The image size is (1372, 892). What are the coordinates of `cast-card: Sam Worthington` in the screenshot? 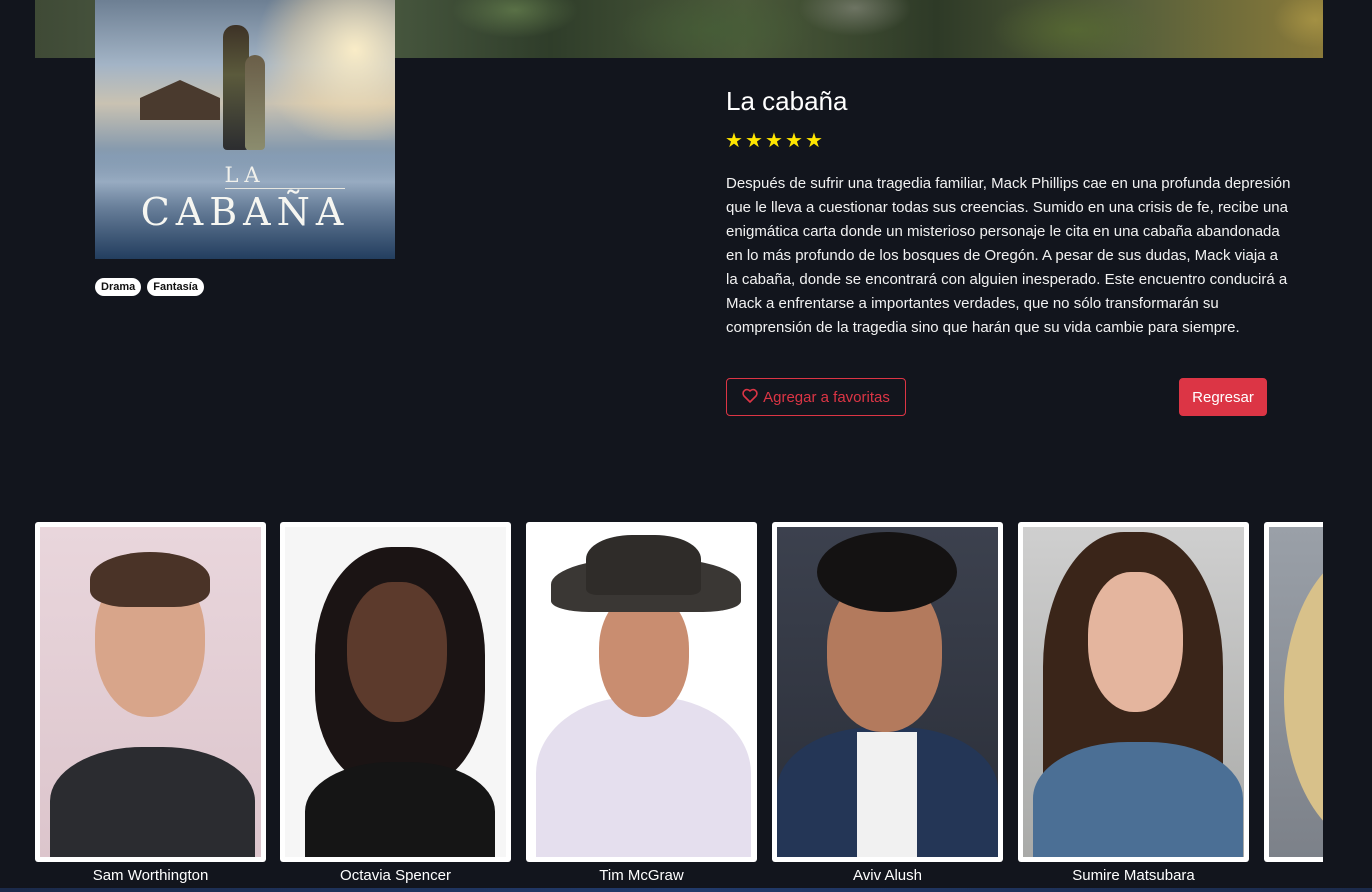 It's located at (150, 704).